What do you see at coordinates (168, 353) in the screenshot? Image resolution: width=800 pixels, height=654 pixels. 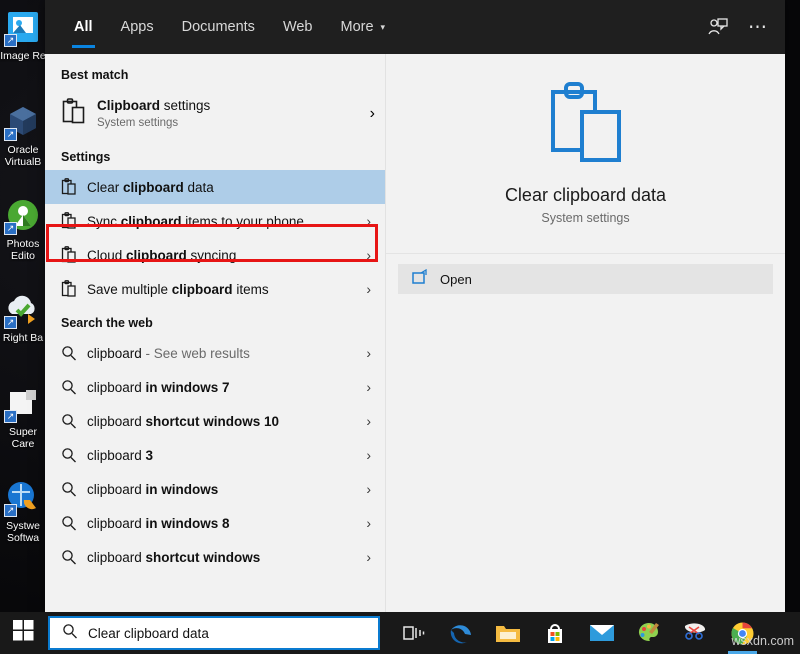 I see `result-label: clipboard - See web results` at bounding box center [168, 353].